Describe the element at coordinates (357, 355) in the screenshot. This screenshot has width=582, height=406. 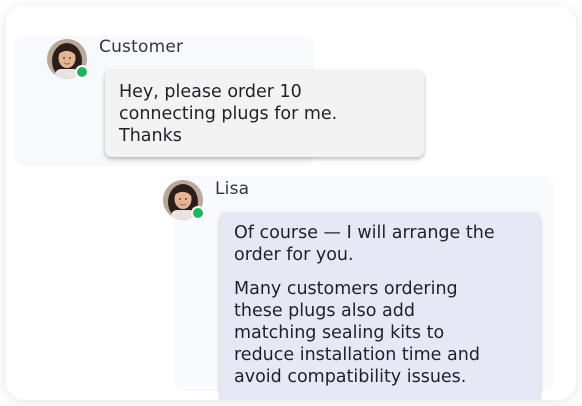
I see `message-line: reduce installation time and` at that location.